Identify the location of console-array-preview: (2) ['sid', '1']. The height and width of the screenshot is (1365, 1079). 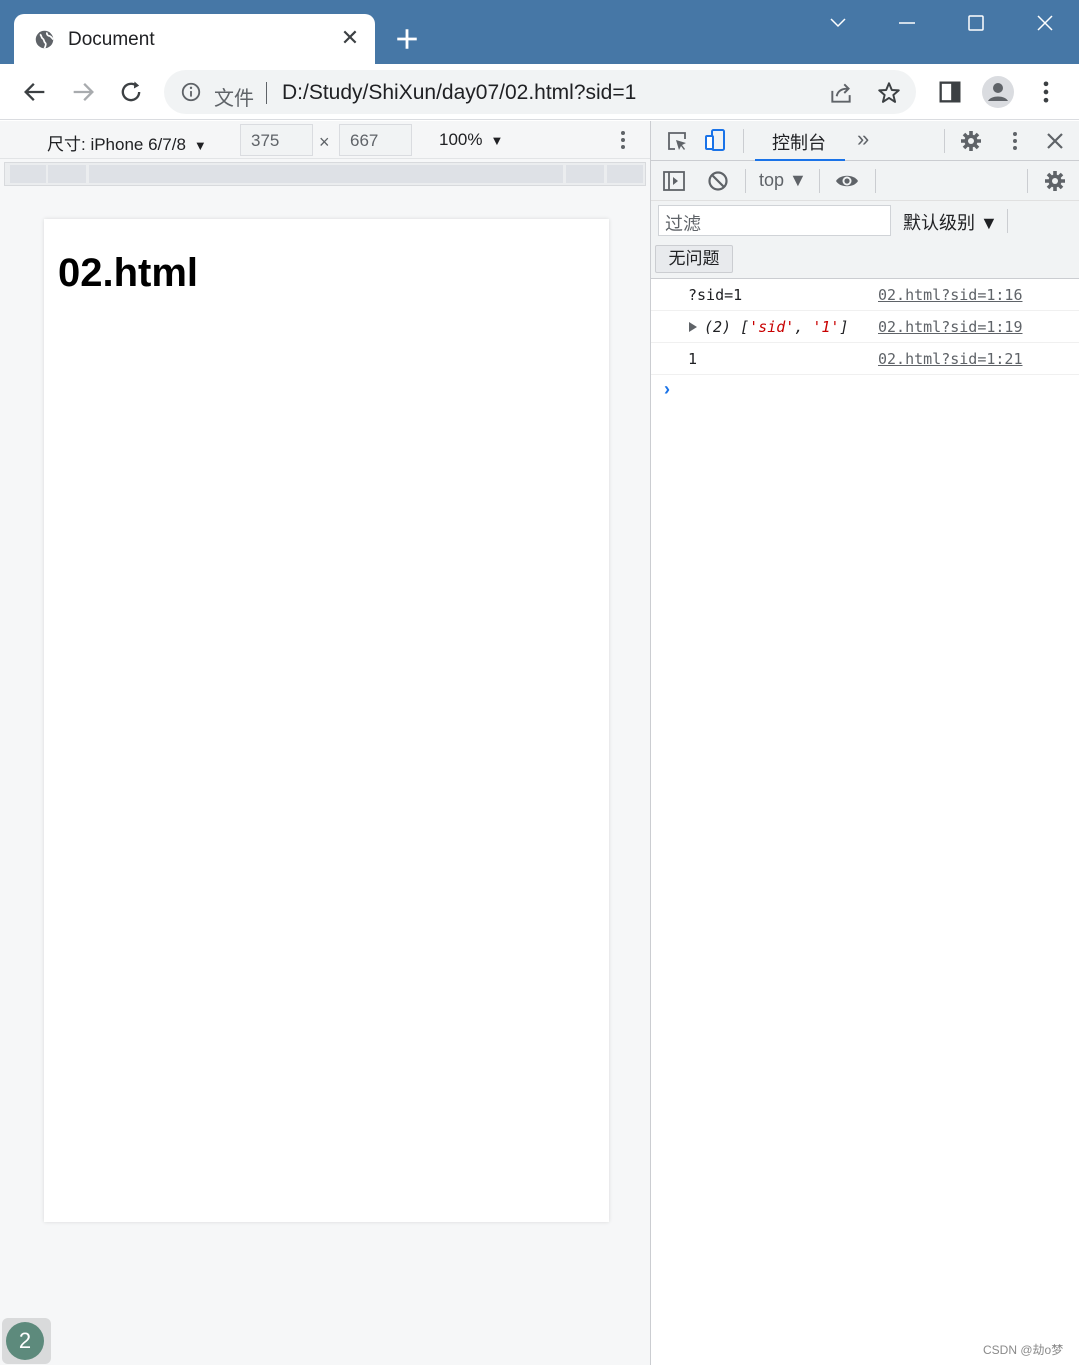
(776, 327).